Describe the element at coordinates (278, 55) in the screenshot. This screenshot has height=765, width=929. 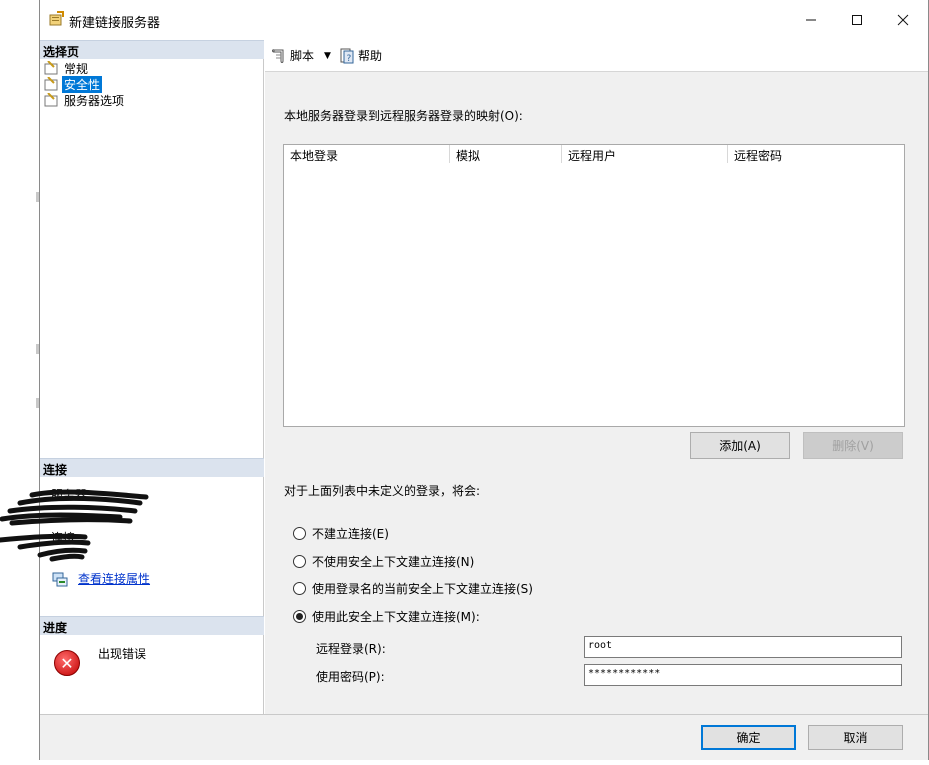
I see `script-icon` at that location.